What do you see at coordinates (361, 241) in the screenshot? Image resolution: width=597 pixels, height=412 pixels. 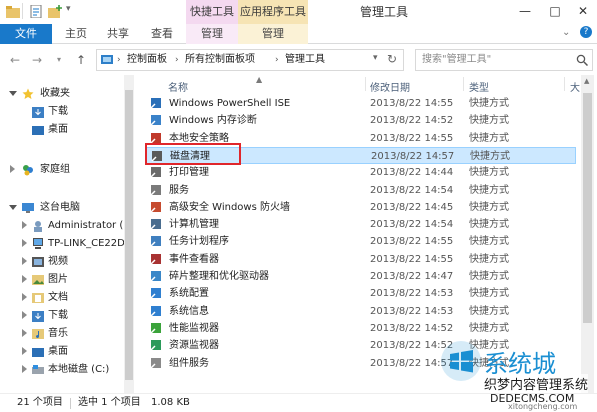 I see `file-row: 任务计划程序 2013/8/22 14:55 快捷方式` at bounding box center [361, 241].